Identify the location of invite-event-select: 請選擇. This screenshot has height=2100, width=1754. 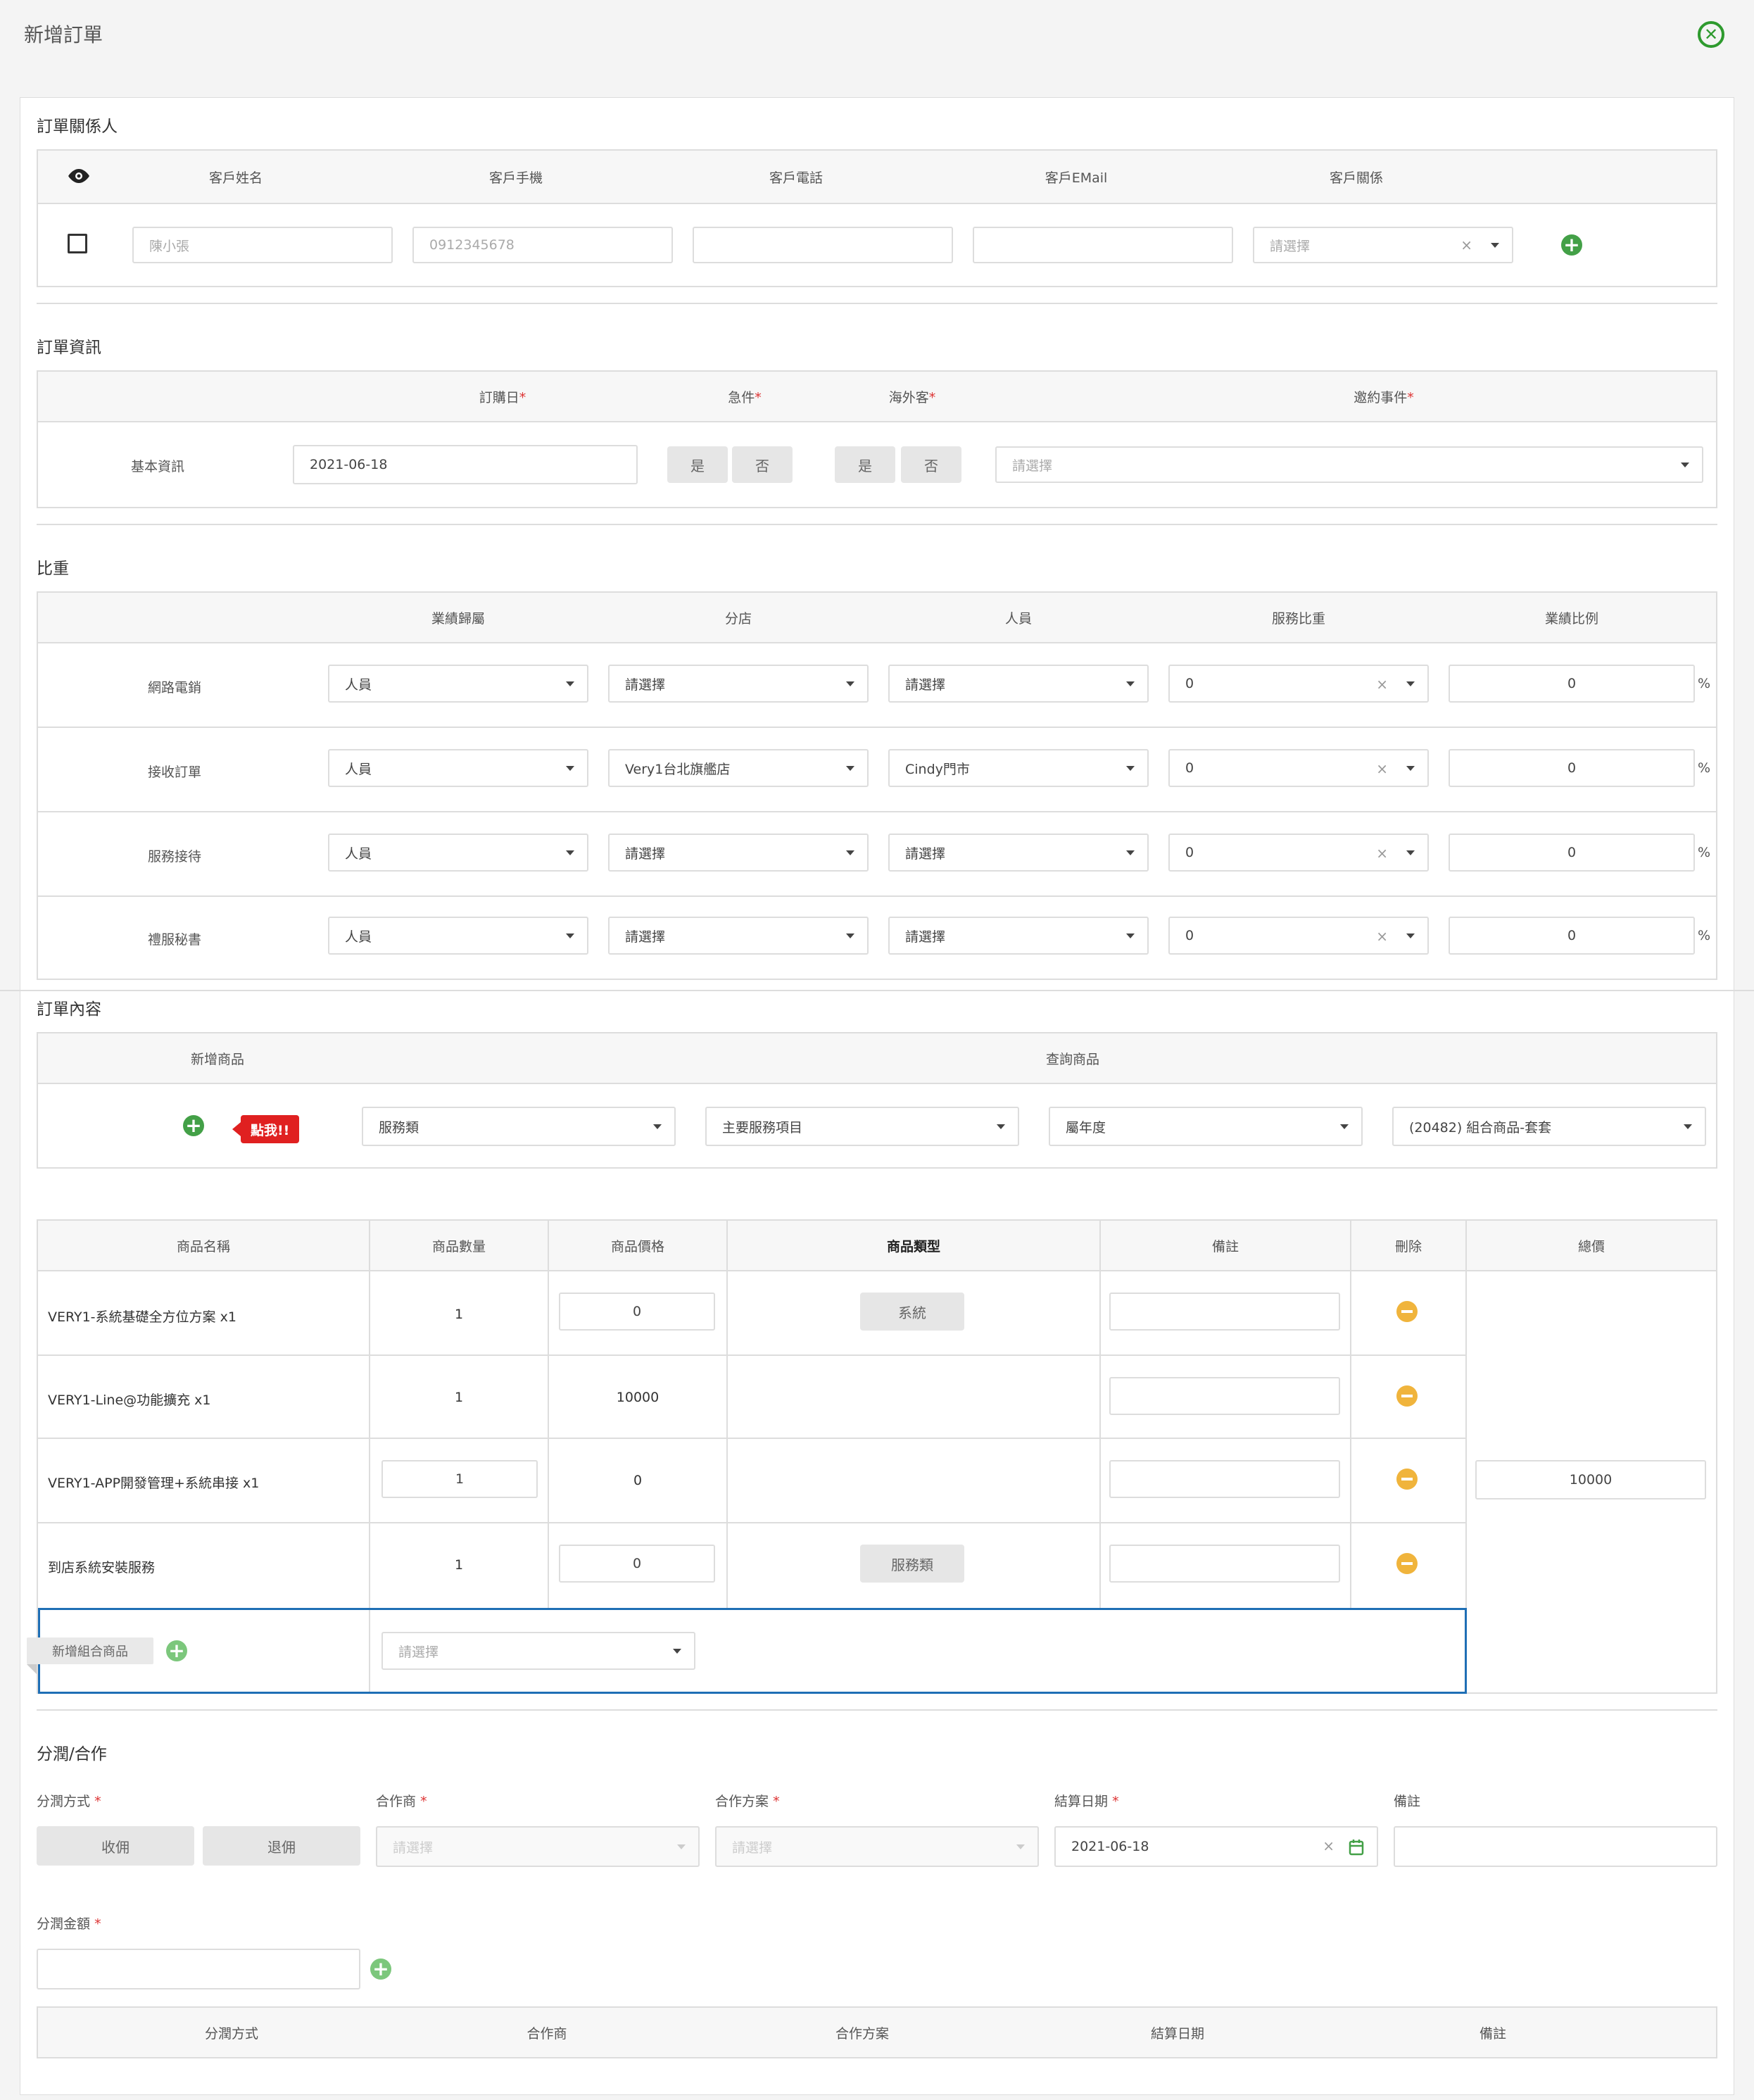
(1349, 464).